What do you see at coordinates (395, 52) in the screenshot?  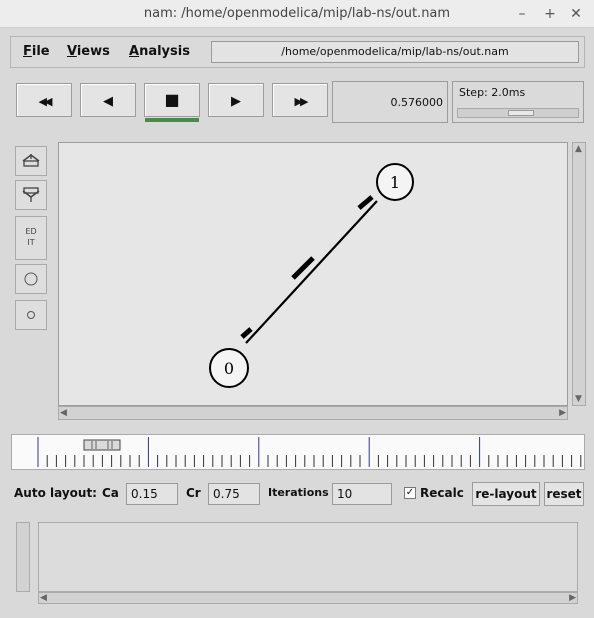 I see `file-path-display: /home/openmodelica/mip/lab-ns/out.nam` at bounding box center [395, 52].